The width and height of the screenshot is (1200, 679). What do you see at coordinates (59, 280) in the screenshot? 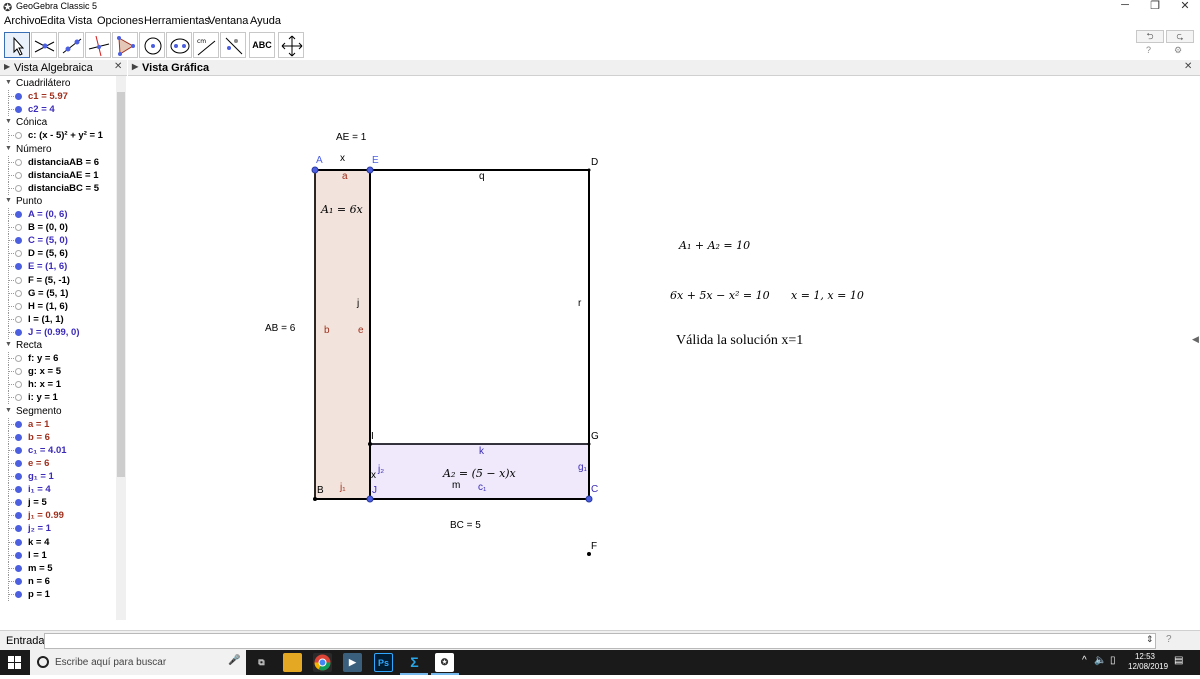
I see `algebra-item: F = (5, -1)` at bounding box center [59, 280].